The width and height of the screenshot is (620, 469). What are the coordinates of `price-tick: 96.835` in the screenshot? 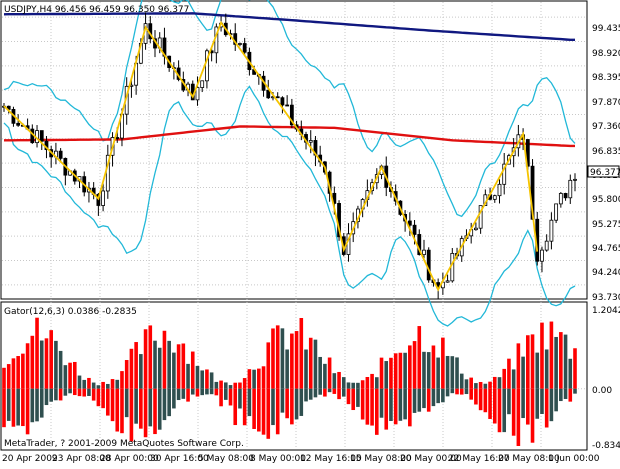 It's located at (606, 152).